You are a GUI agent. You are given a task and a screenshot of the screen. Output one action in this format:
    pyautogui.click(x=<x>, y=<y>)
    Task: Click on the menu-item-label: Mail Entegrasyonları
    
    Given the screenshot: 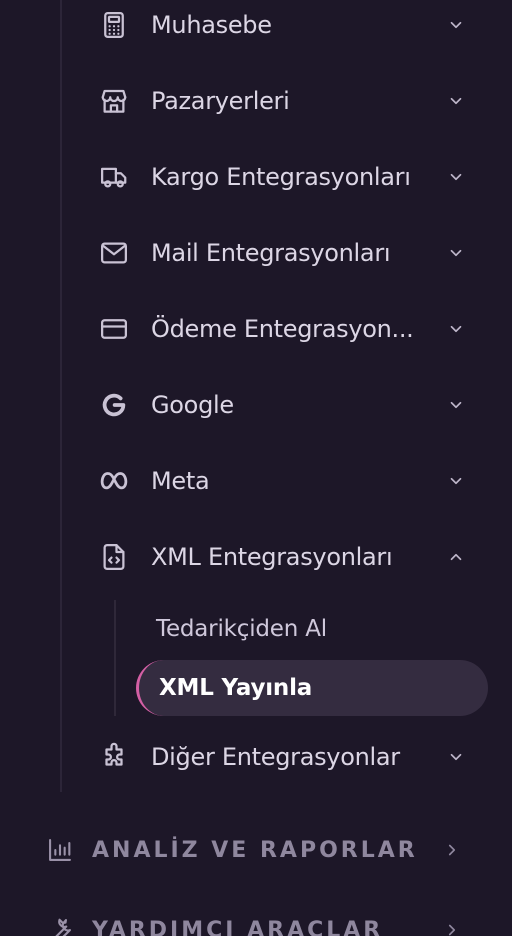 What is the action you would take?
    pyautogui.click(x=271, y=253)
    